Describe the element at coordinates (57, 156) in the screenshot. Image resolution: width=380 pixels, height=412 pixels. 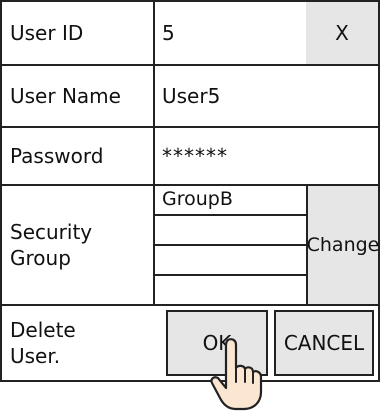
I see `password-label: Password` at that location.